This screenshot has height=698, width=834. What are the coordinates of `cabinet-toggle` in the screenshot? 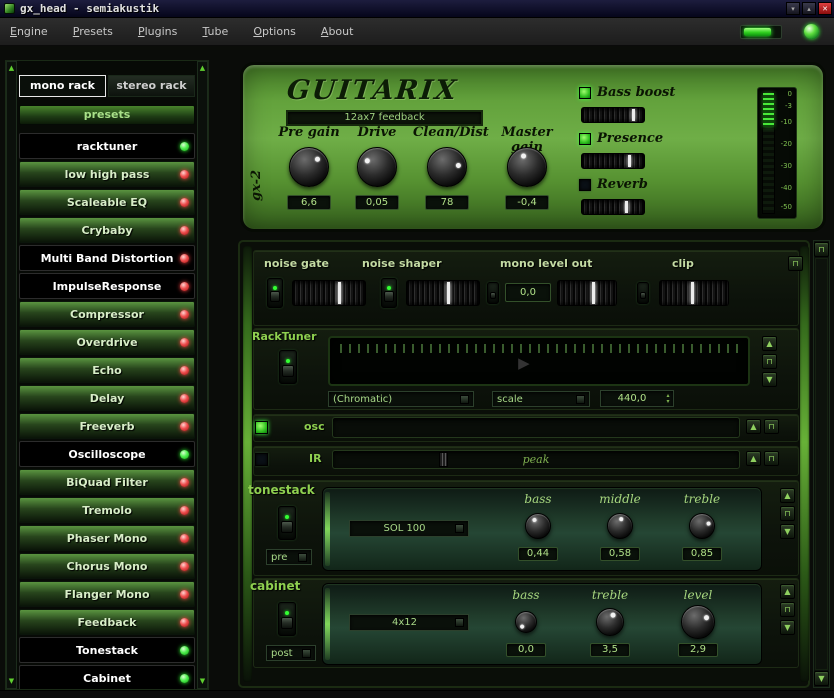 It's located at (287, 619).